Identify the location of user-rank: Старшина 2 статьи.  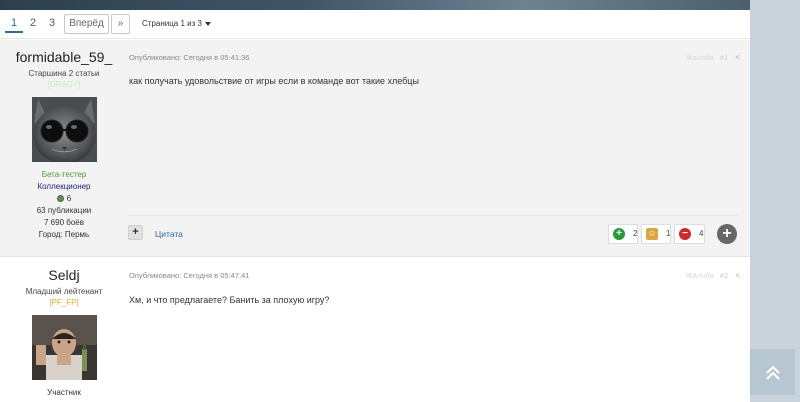
(64, 73).